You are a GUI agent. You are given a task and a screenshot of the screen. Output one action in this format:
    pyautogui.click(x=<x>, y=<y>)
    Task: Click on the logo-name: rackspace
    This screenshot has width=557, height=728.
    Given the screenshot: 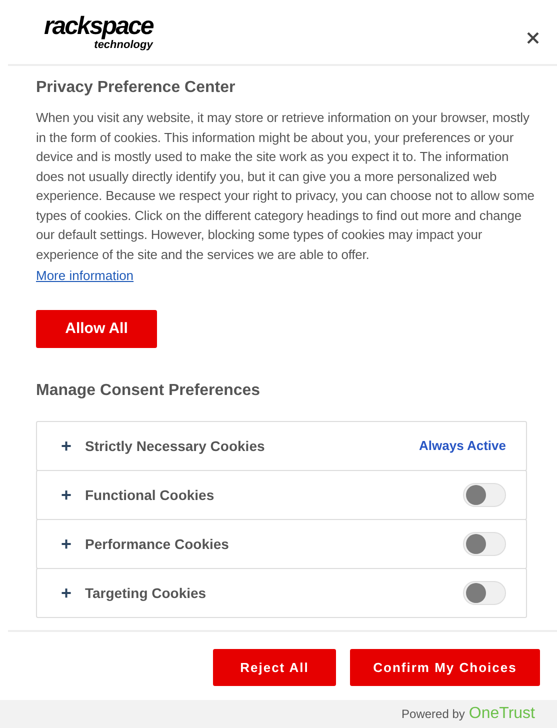 What is the action you would take?
    pyautogui.click(x=98, y=26)
    